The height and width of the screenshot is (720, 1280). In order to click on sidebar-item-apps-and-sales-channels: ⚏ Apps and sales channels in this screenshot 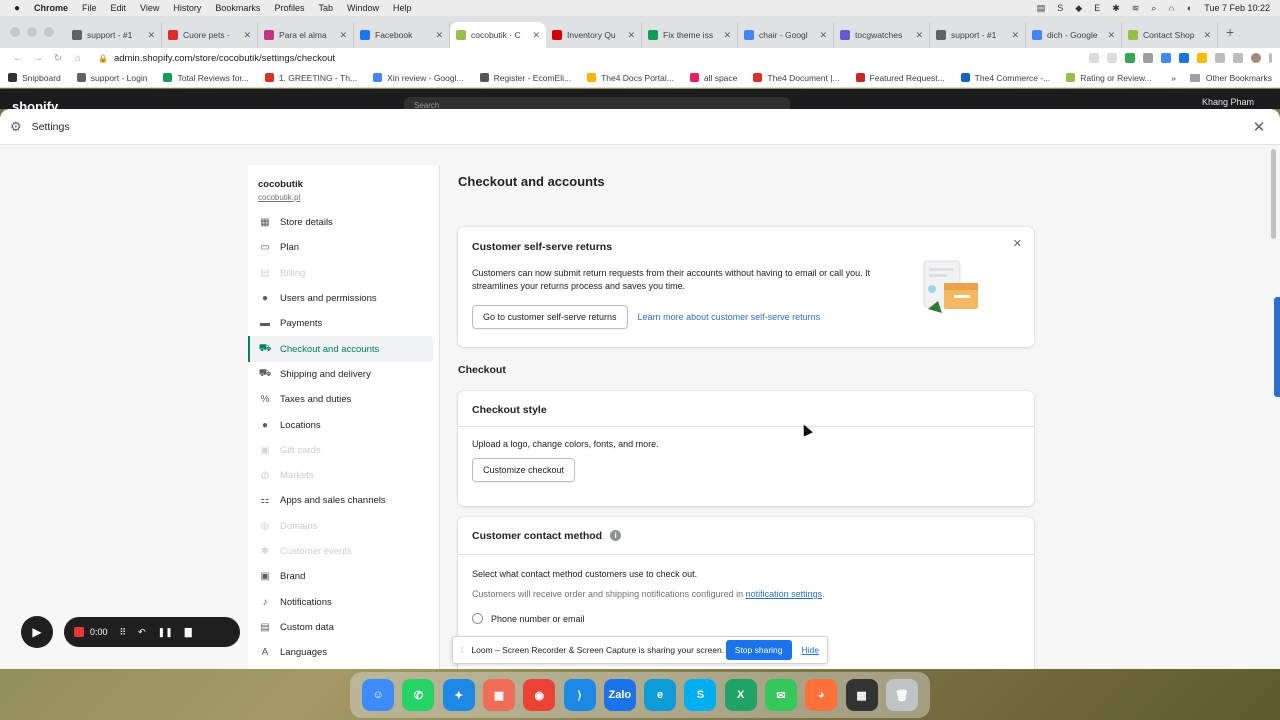, I will do `click(343, 500)`.